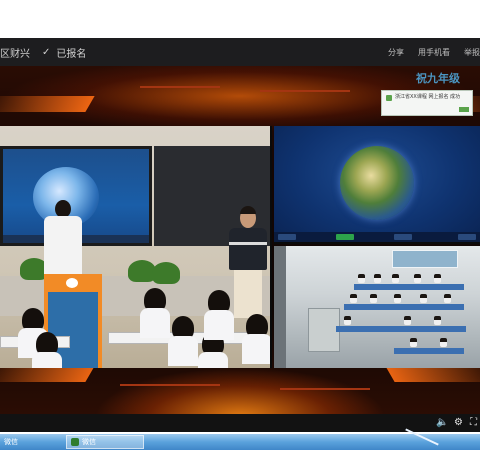 This screenshot has width=480, height=450. What do you see at coordinates (75, 442) in the screenshot?
I see `wechat-icon` at bounding box center [75, 442].